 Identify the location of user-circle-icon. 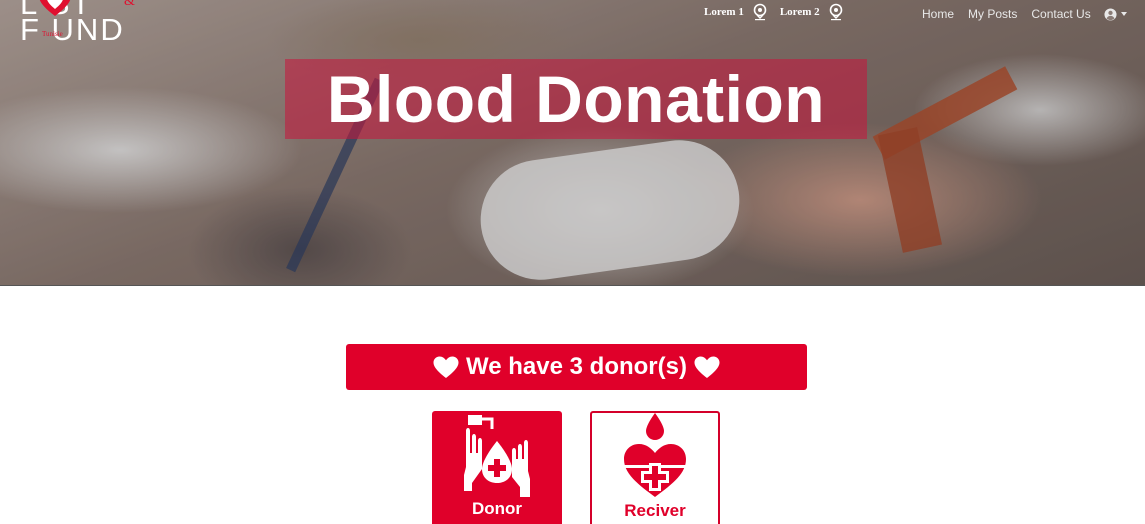
(1110, 14).